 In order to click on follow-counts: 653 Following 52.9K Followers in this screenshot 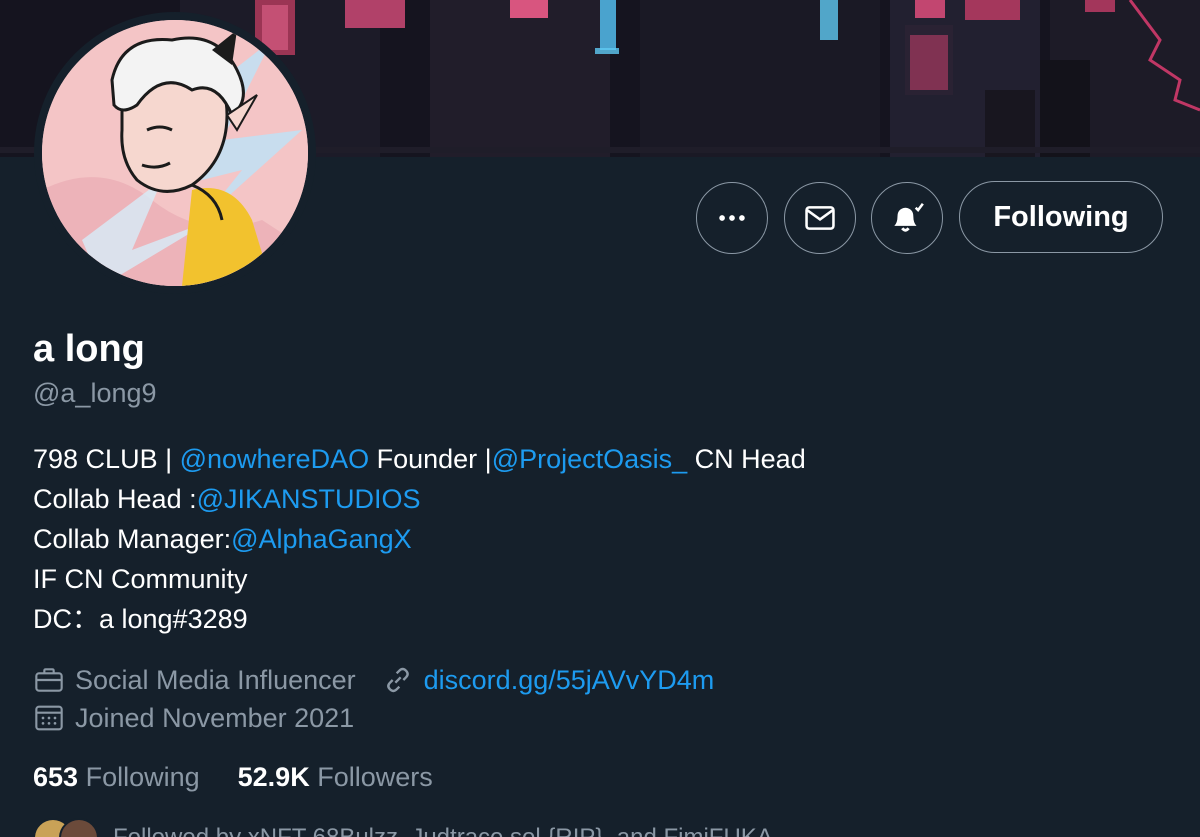, I will do `click(233, 777)`.